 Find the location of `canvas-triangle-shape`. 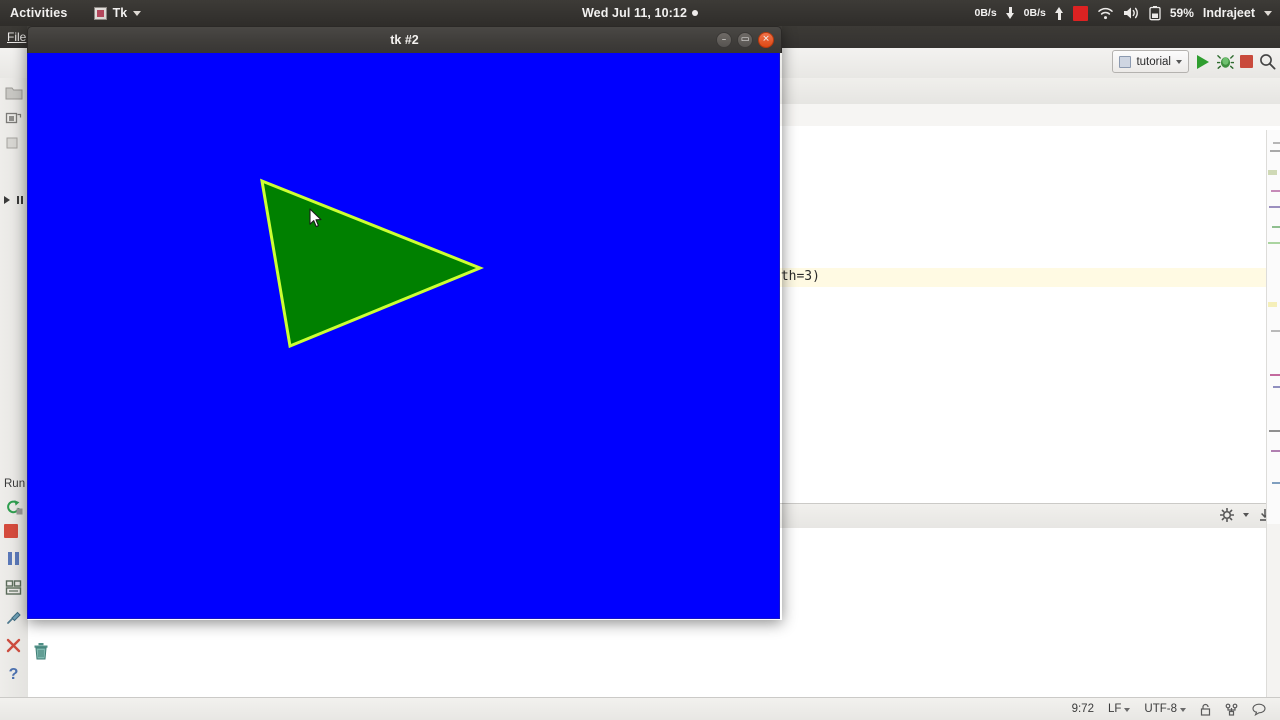

canvas-triangle-shape is located at coordinates (372, 263).